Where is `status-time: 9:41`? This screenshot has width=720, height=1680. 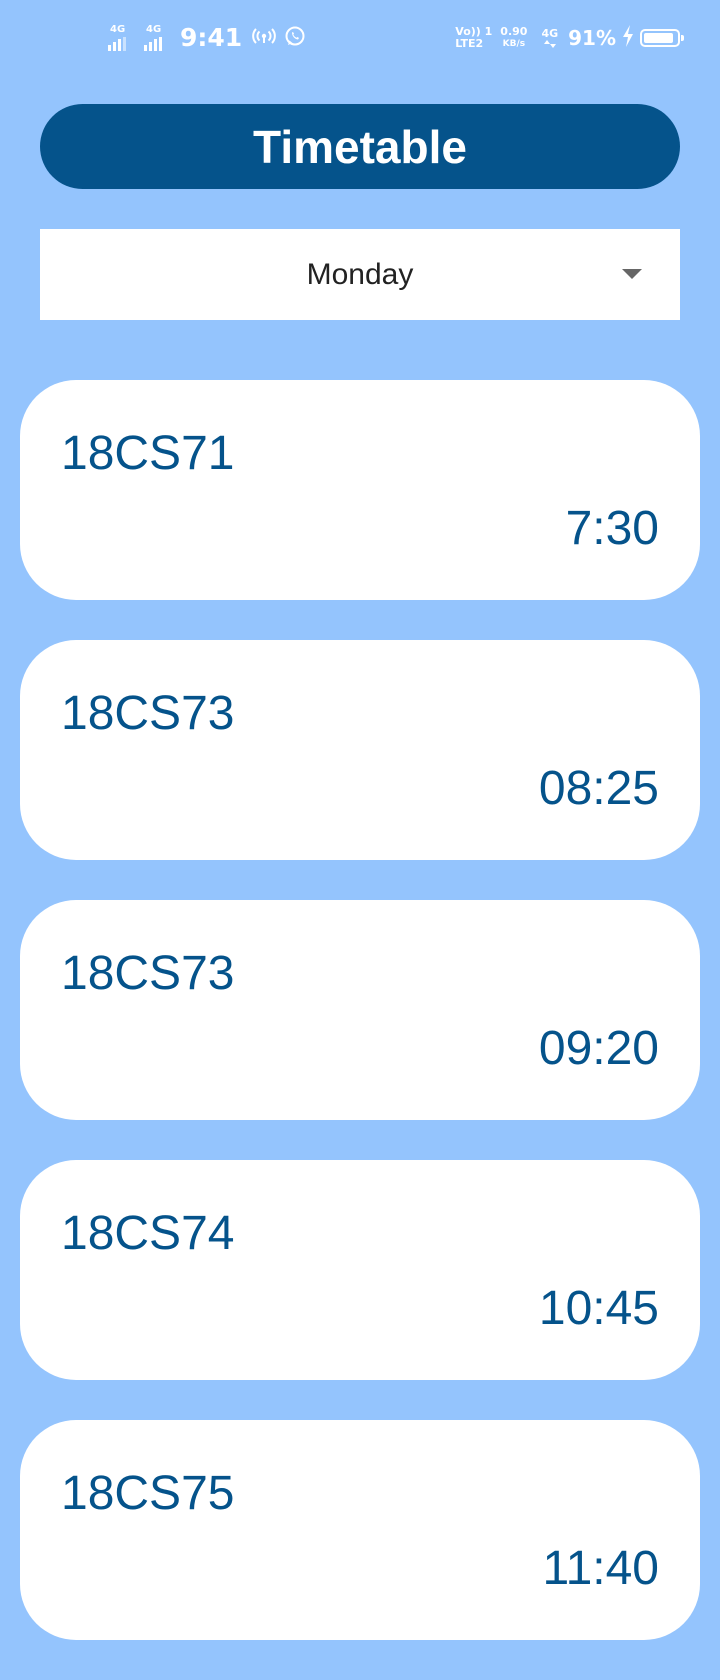 status-time: 9:41 is located at coordinates (211, 37).